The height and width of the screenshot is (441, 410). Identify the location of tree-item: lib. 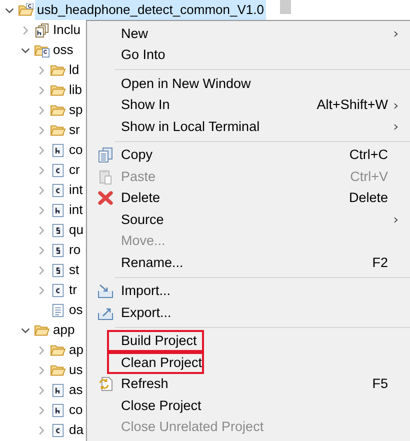
(75, 90).